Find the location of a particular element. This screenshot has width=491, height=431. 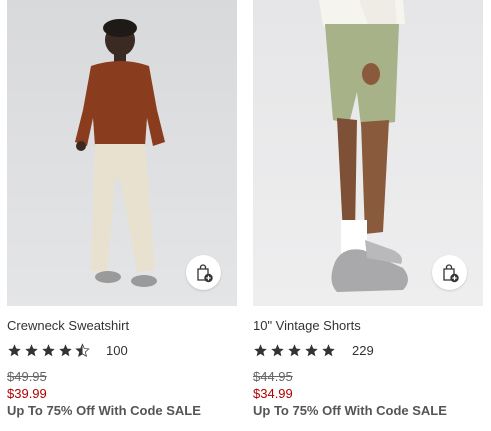

product-rating: 100 is located at coordinates (67, 350).